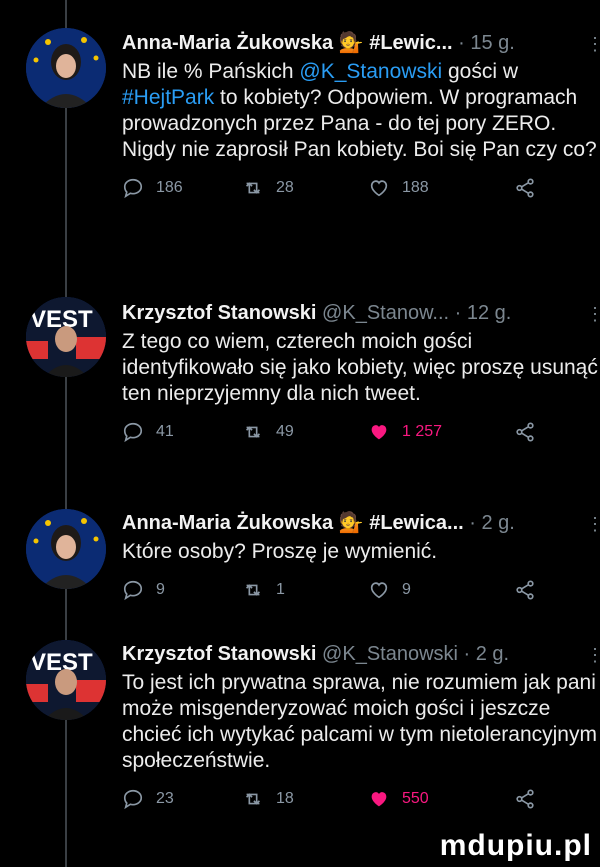 The height and width of the screenshot is (867, 600). Describe the element at coordinates (211, 71) in the screenshot. I see `text-segment: NB ile % Pańskich` at that location.